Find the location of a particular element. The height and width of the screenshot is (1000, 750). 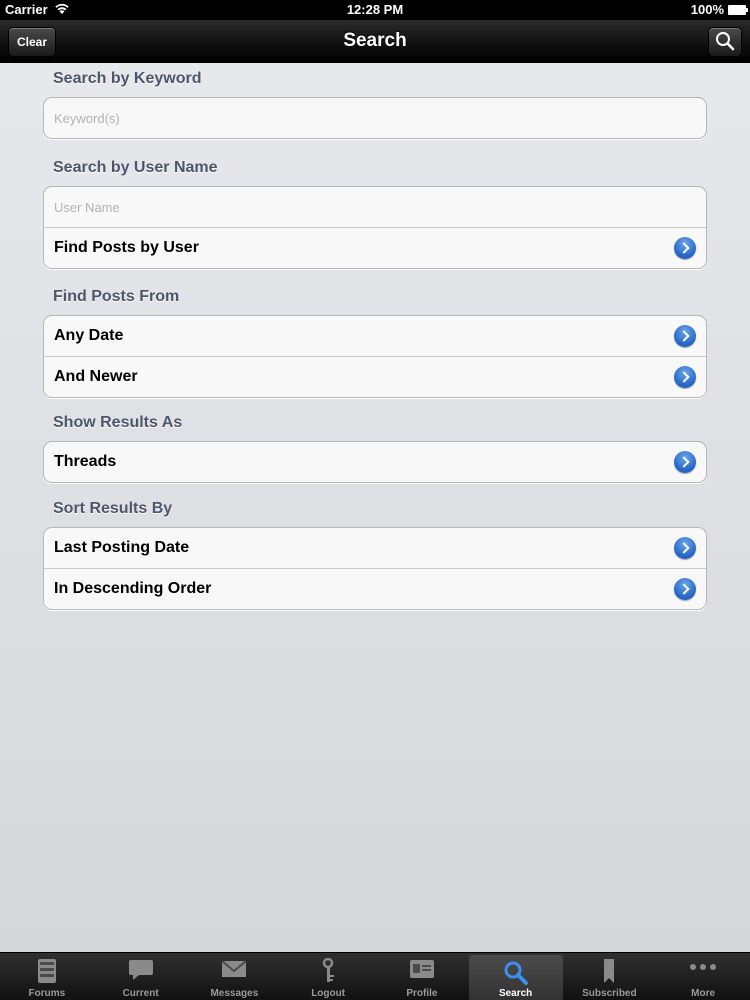

tab-forums: Forums is located at coordinates (47, 976).